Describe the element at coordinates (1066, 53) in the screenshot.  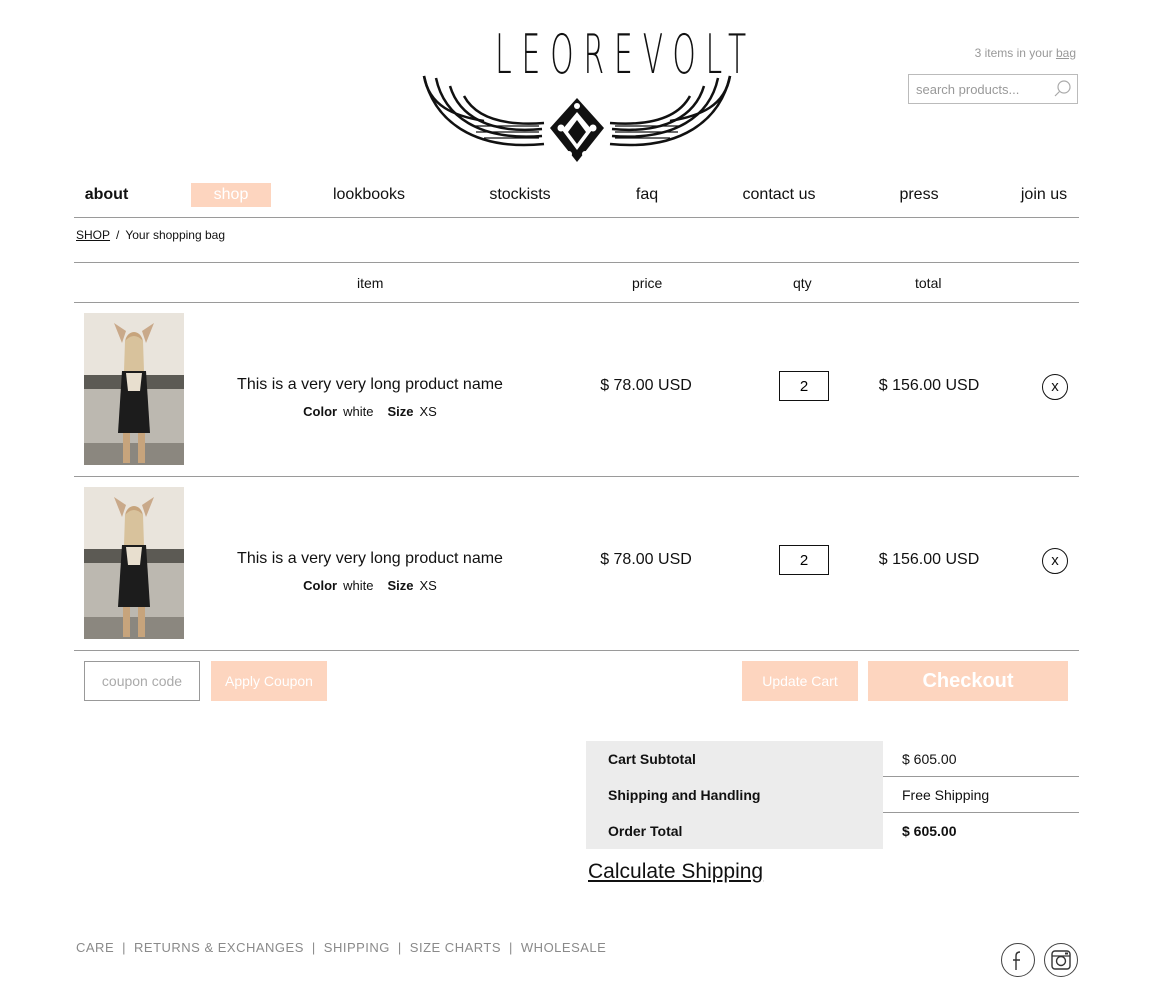
I see `bag-link: bag` at that location.